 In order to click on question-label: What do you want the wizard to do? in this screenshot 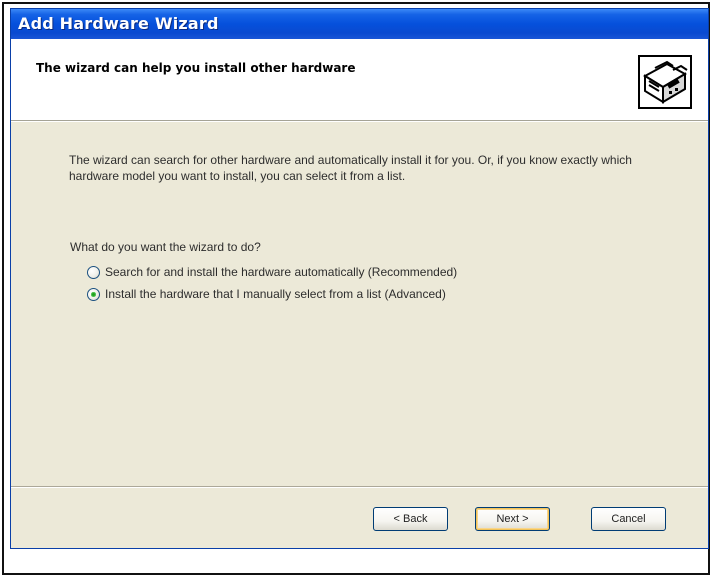, I will do `click(165, 247)`.